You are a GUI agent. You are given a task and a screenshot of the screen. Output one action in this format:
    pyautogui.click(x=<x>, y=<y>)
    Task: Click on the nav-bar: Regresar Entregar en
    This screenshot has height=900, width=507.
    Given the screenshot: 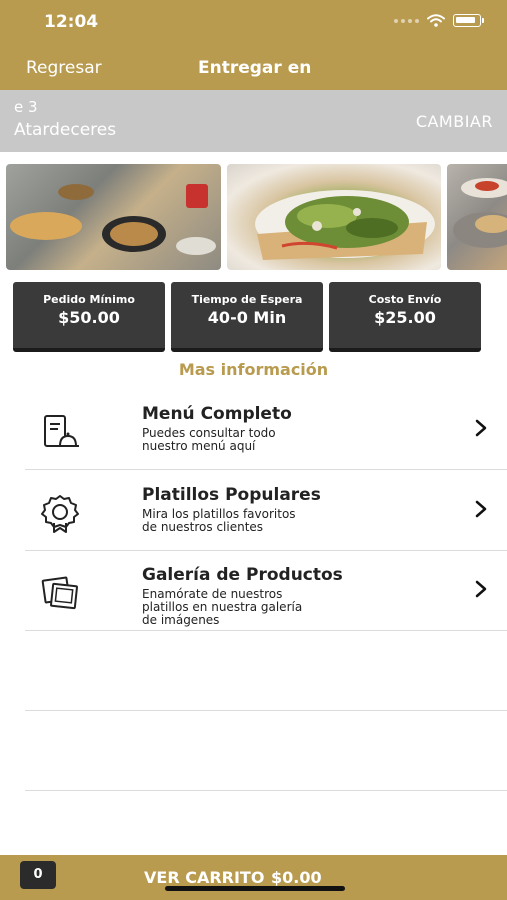 What is the action you would take?
    pyautogui.click(x=253, y=68)
    